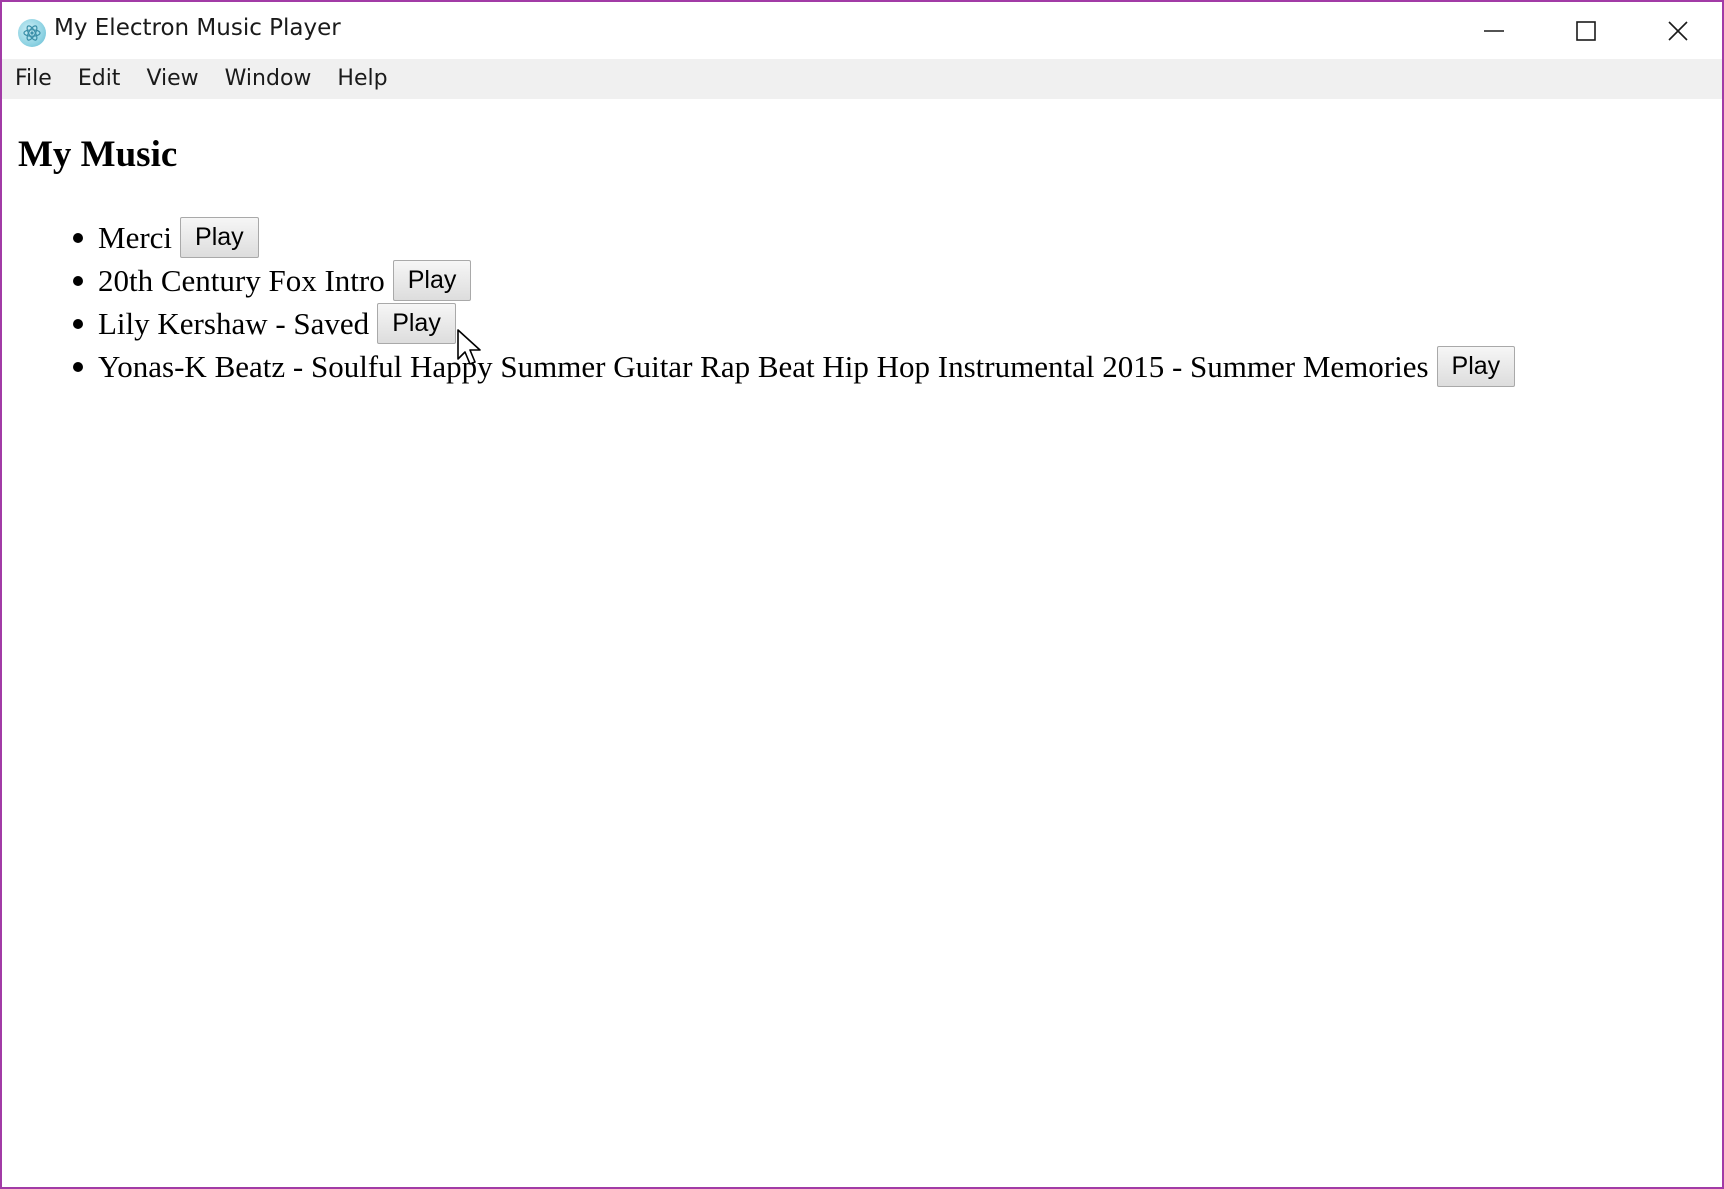 The image size is (1724, 1189). What do you see at coordinates (99, 79) in the screenshot?
I see `menu-edit: Edit` at bounding box center [99, 79].